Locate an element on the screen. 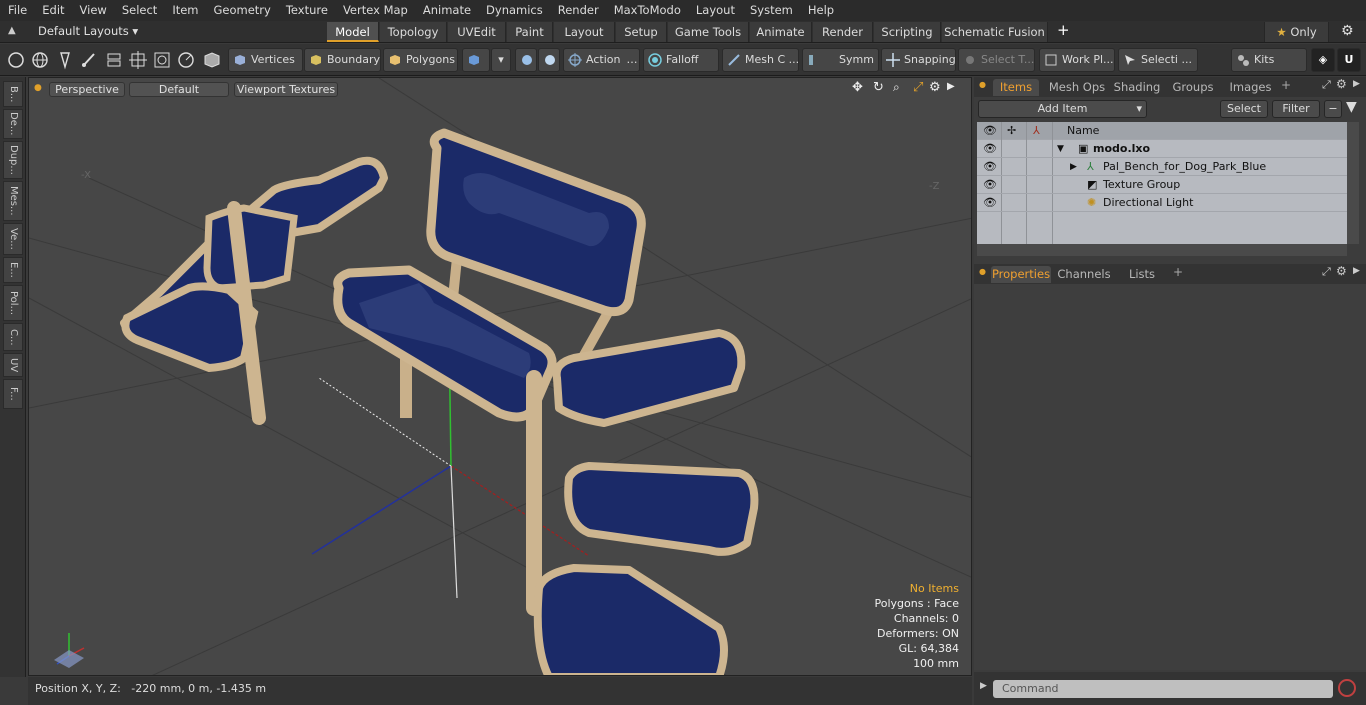 The height and width of the screenshot is (705, 1366). tab-mesh-ops: Mesh Ops is located at coordinates (1077, 87).